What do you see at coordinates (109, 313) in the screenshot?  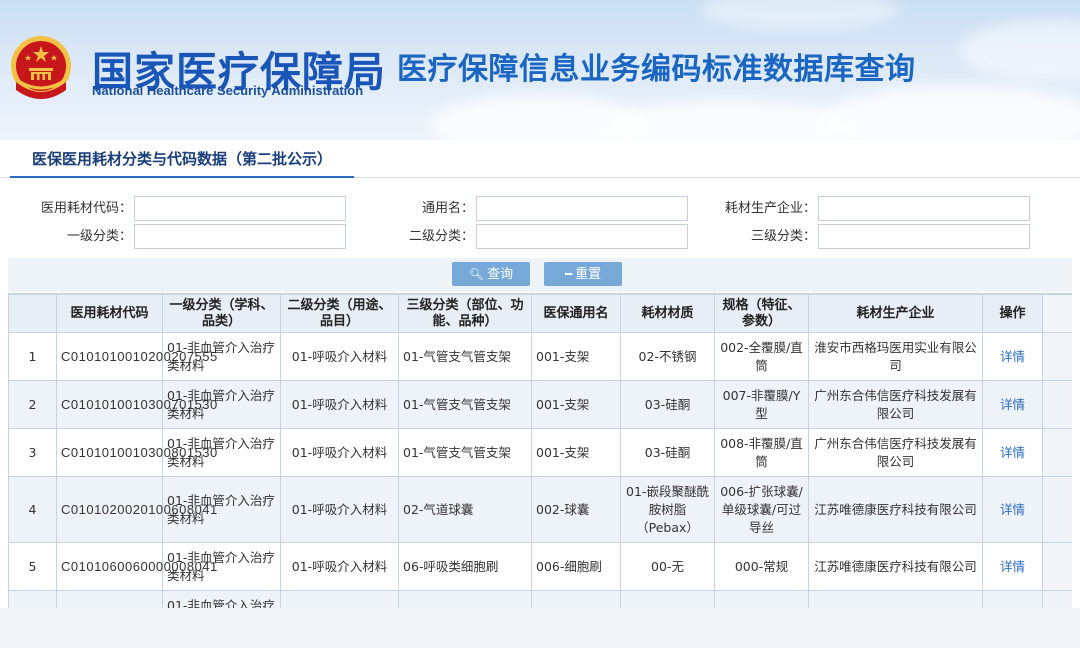 I see `col-header-code: 医用耗材代码` at bounding box center [109, 313].